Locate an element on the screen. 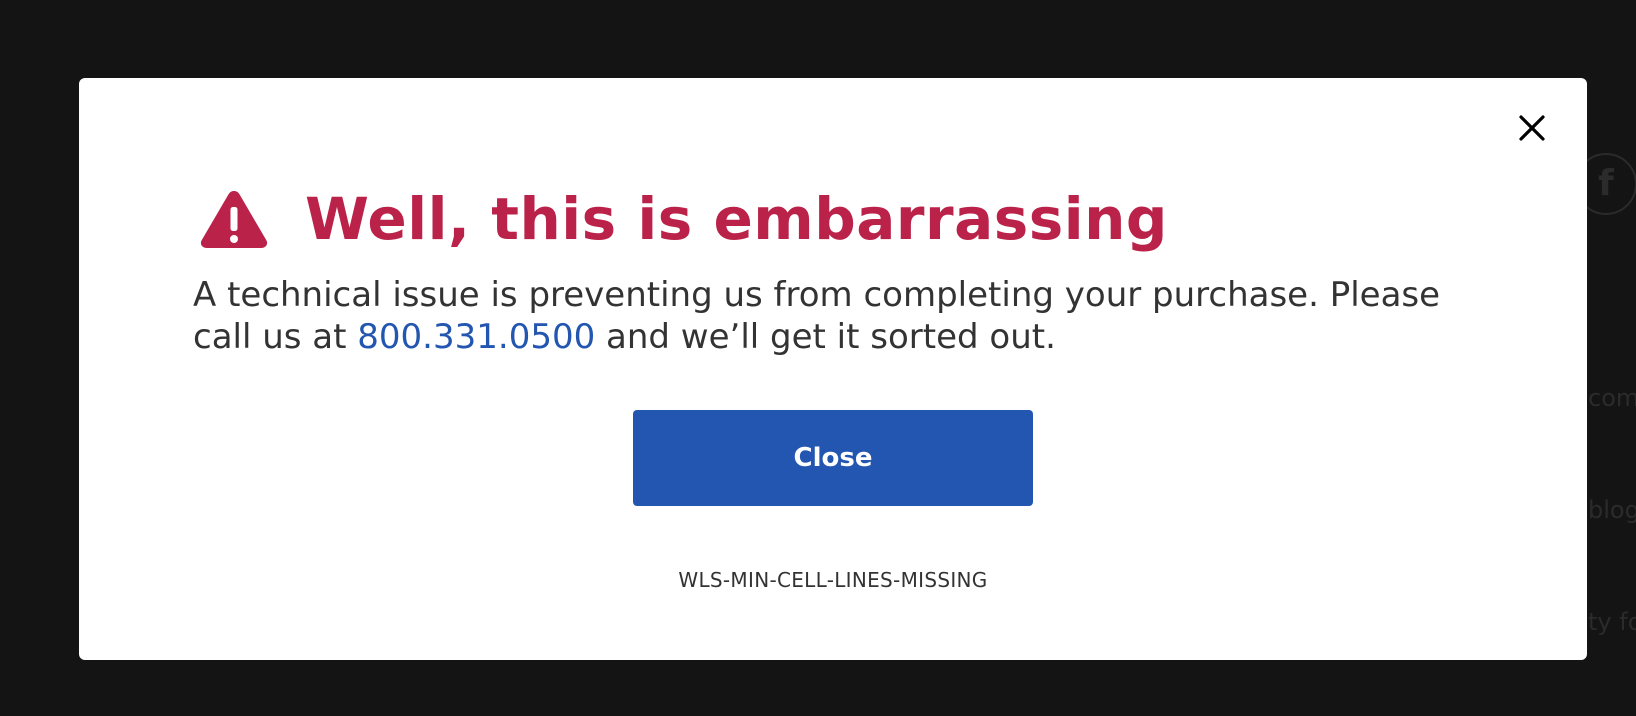 The image size is (1636, 716). close-button: Close is located at coordinates (833, 458).